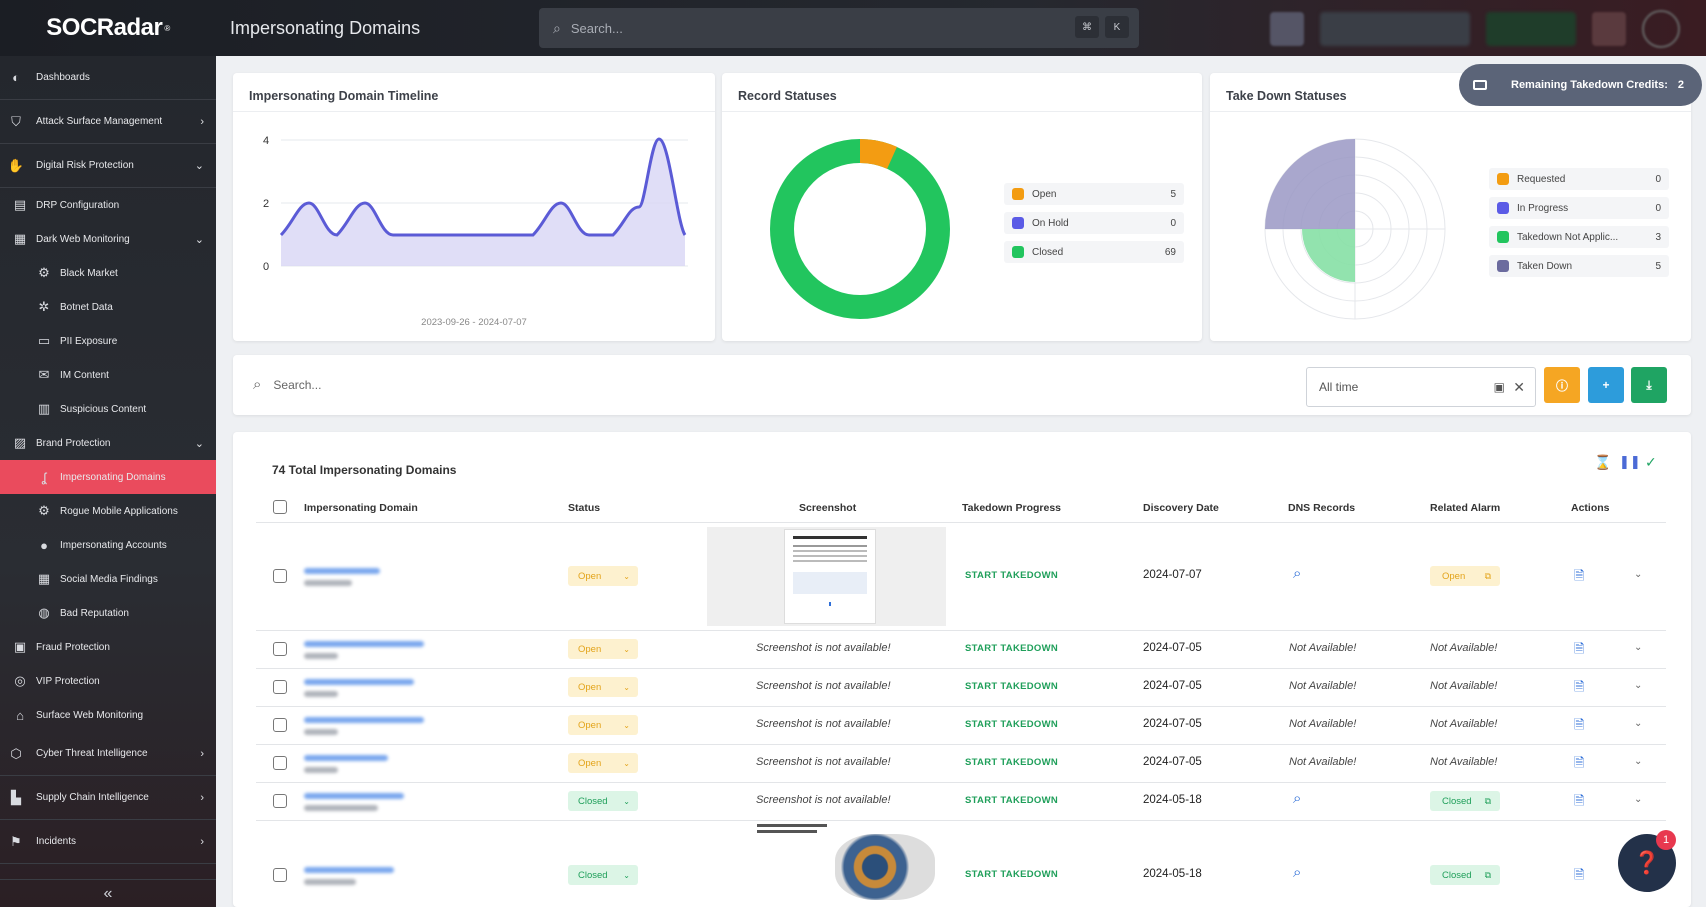  I want to click on sidebar-item-black-market: ⚙ Black Market, so click(108, 273).